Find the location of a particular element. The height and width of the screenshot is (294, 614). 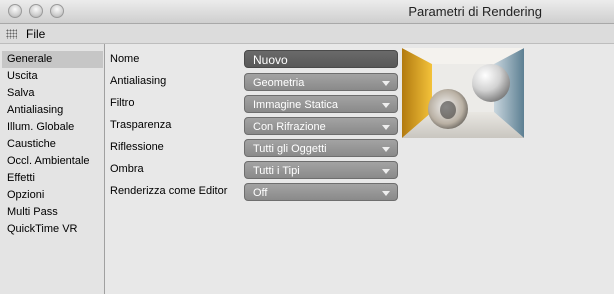

nome-field: Nuovo is located at coordinates (321, 59).